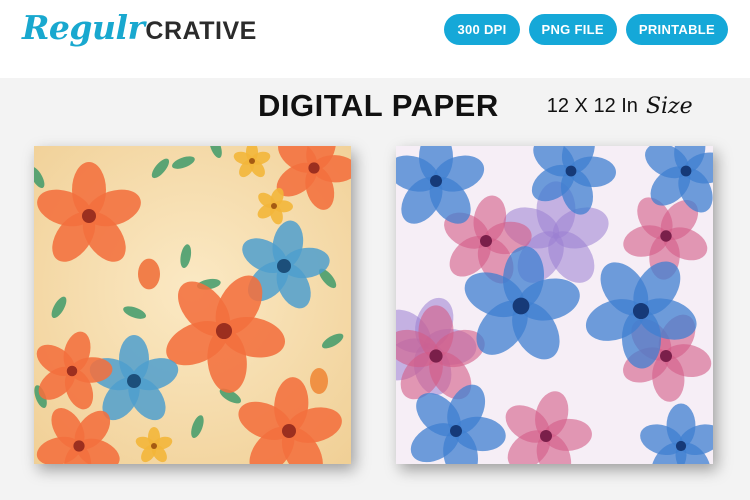  I want to click on headline: DIGITAL PAPER 12 X 12 In Size, so click(475, 106).